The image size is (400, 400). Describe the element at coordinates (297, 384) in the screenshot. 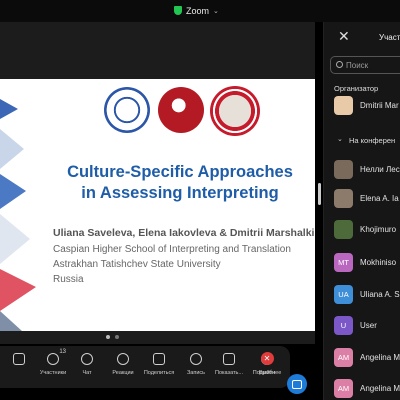

I see `video-button` at that location.